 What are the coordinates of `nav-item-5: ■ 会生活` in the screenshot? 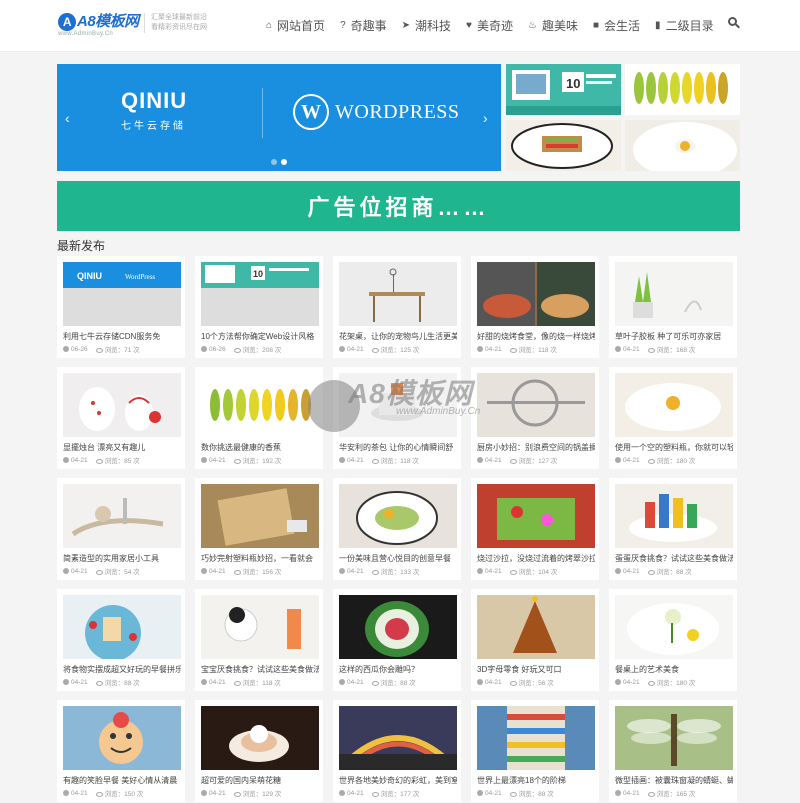 It's located at (616, 25).